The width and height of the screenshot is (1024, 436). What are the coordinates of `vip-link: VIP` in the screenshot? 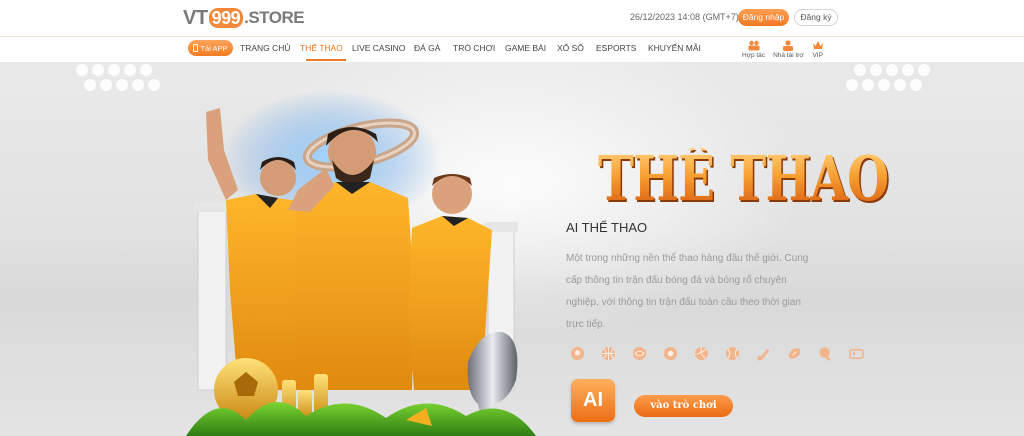 It's located at (818, 49).